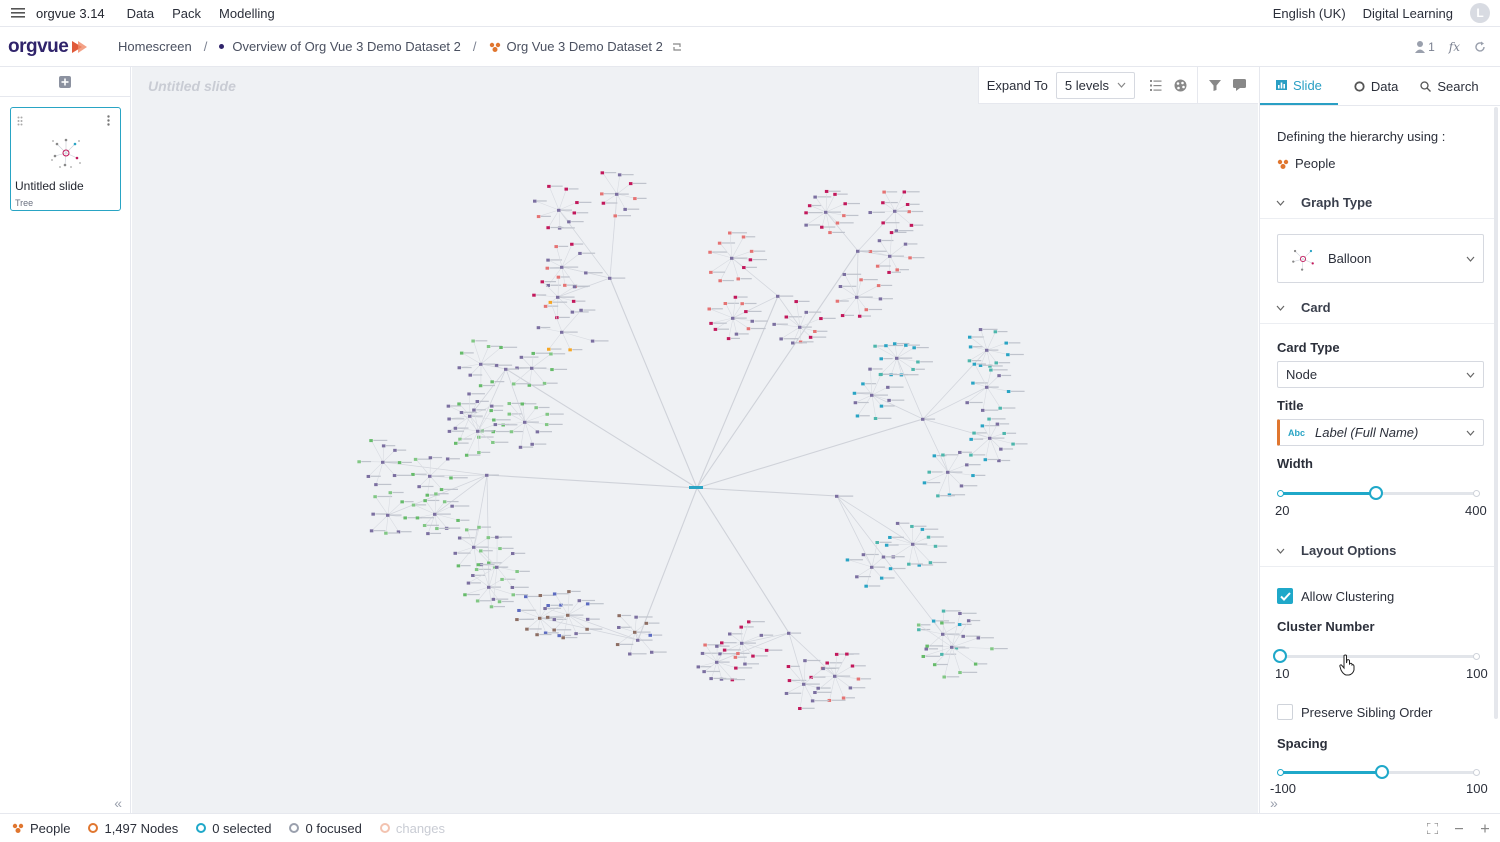 The height and width of the screenshot is (842, 1500). I want to click on width-slider, so click(1378, 493).